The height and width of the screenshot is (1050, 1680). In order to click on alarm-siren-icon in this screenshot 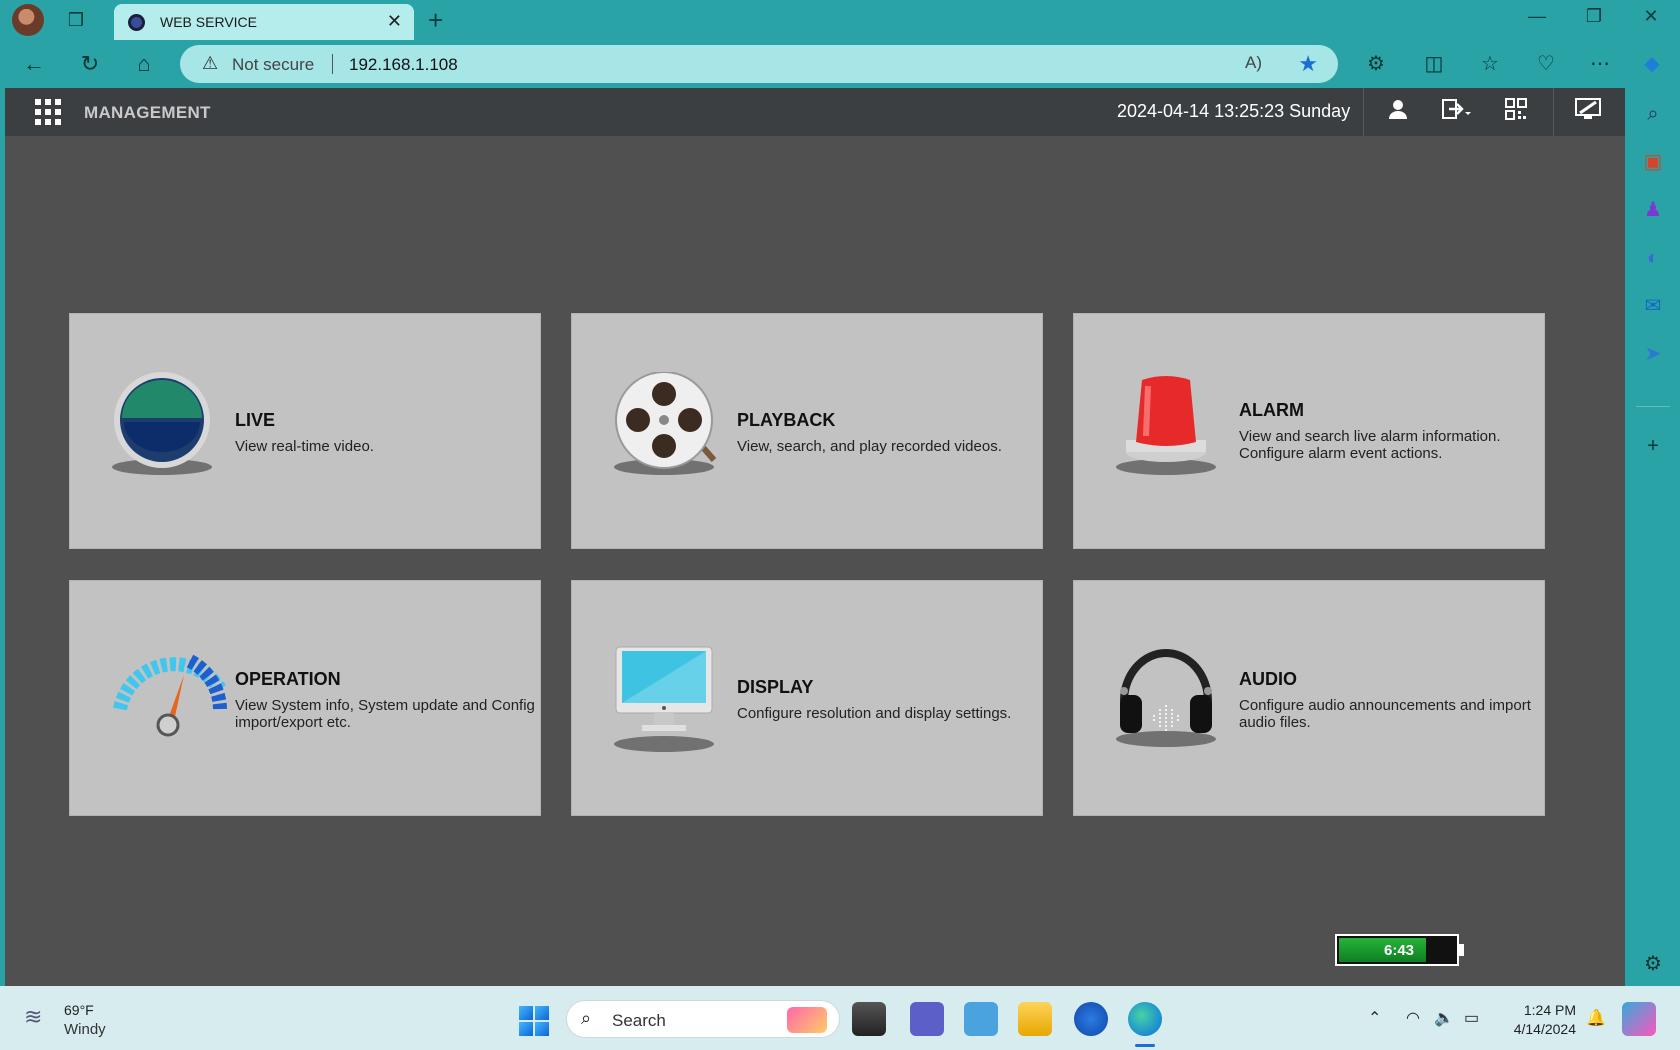, I will do `click(1174, 432)`.